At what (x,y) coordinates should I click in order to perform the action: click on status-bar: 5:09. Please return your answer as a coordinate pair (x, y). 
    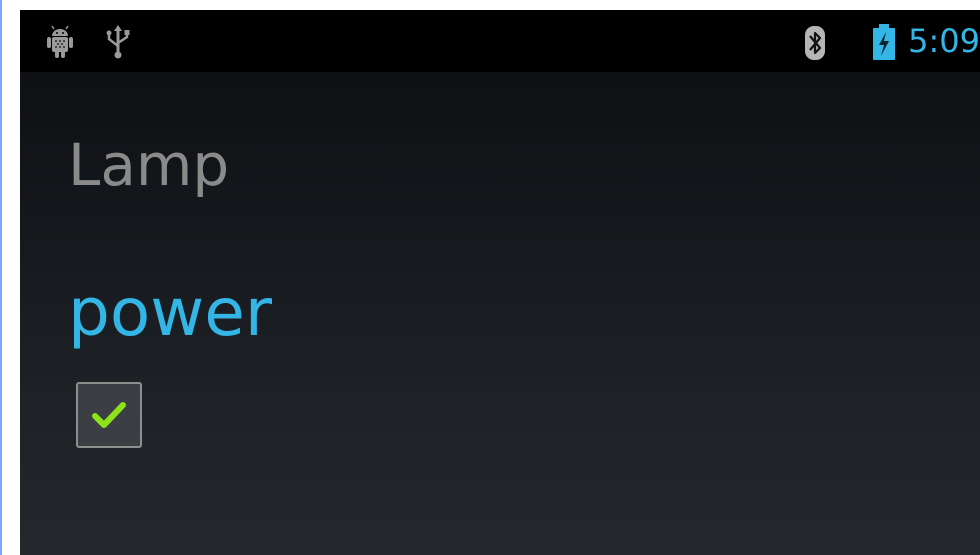
    Looking at the image, I should click on (500, 41).